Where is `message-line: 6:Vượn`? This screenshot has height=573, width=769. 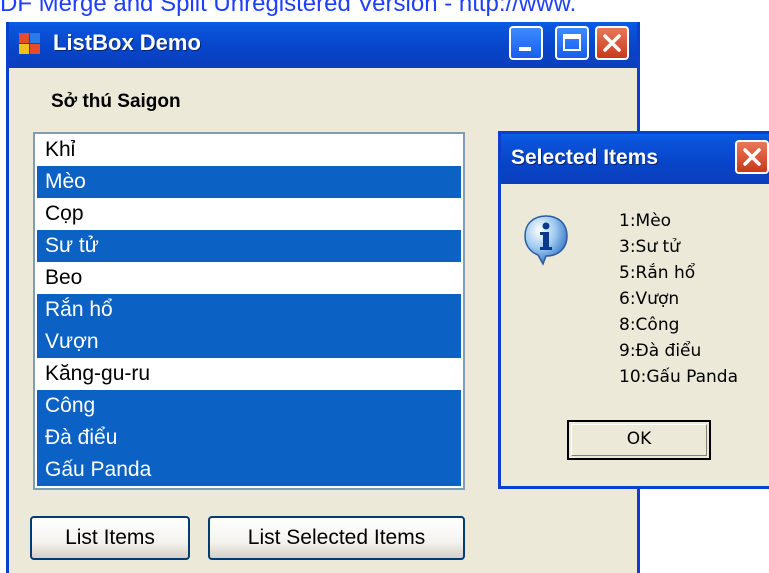
message-line: 6:Vượn is located at coordinates (649, 299).